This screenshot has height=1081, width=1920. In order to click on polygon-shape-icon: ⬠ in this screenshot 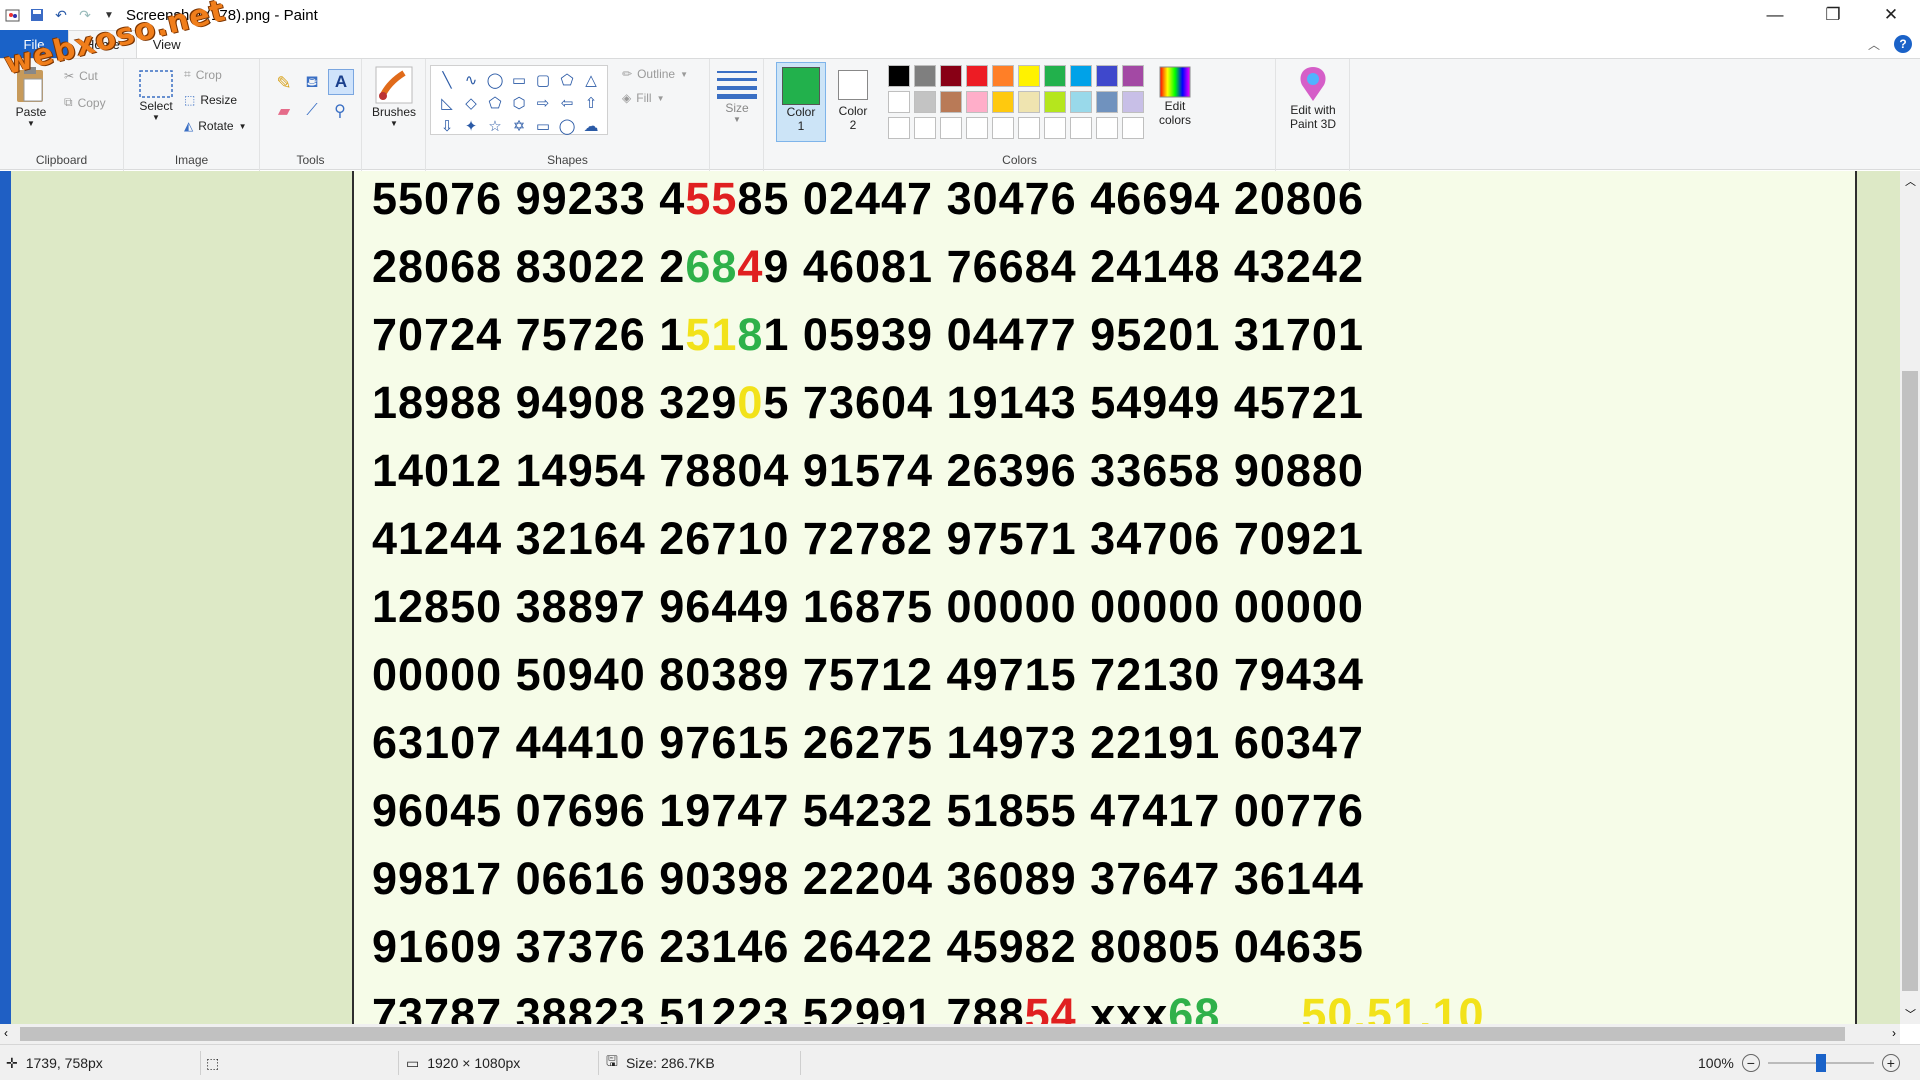, I will do `click(567, 79)`.